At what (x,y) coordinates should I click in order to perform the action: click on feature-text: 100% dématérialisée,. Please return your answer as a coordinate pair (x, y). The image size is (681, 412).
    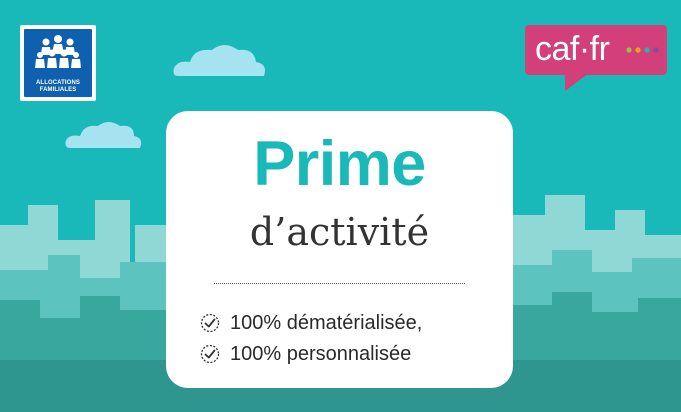
    Looking at the image, I should click on (326, 322).